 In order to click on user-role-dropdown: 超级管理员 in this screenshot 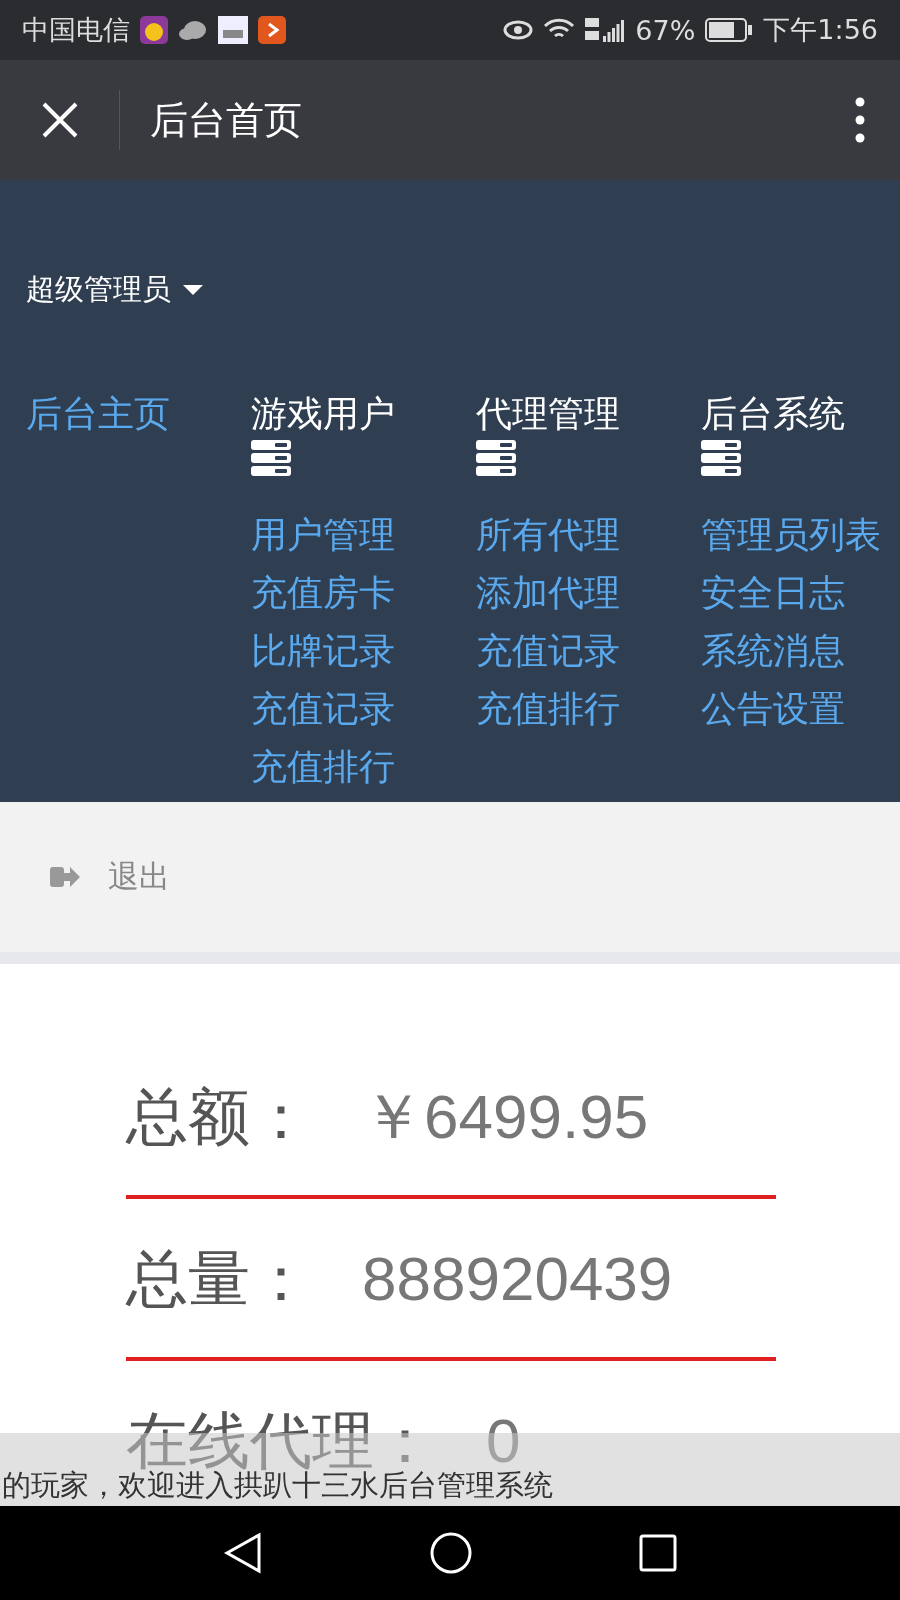, I will do `click(114, 290)`.